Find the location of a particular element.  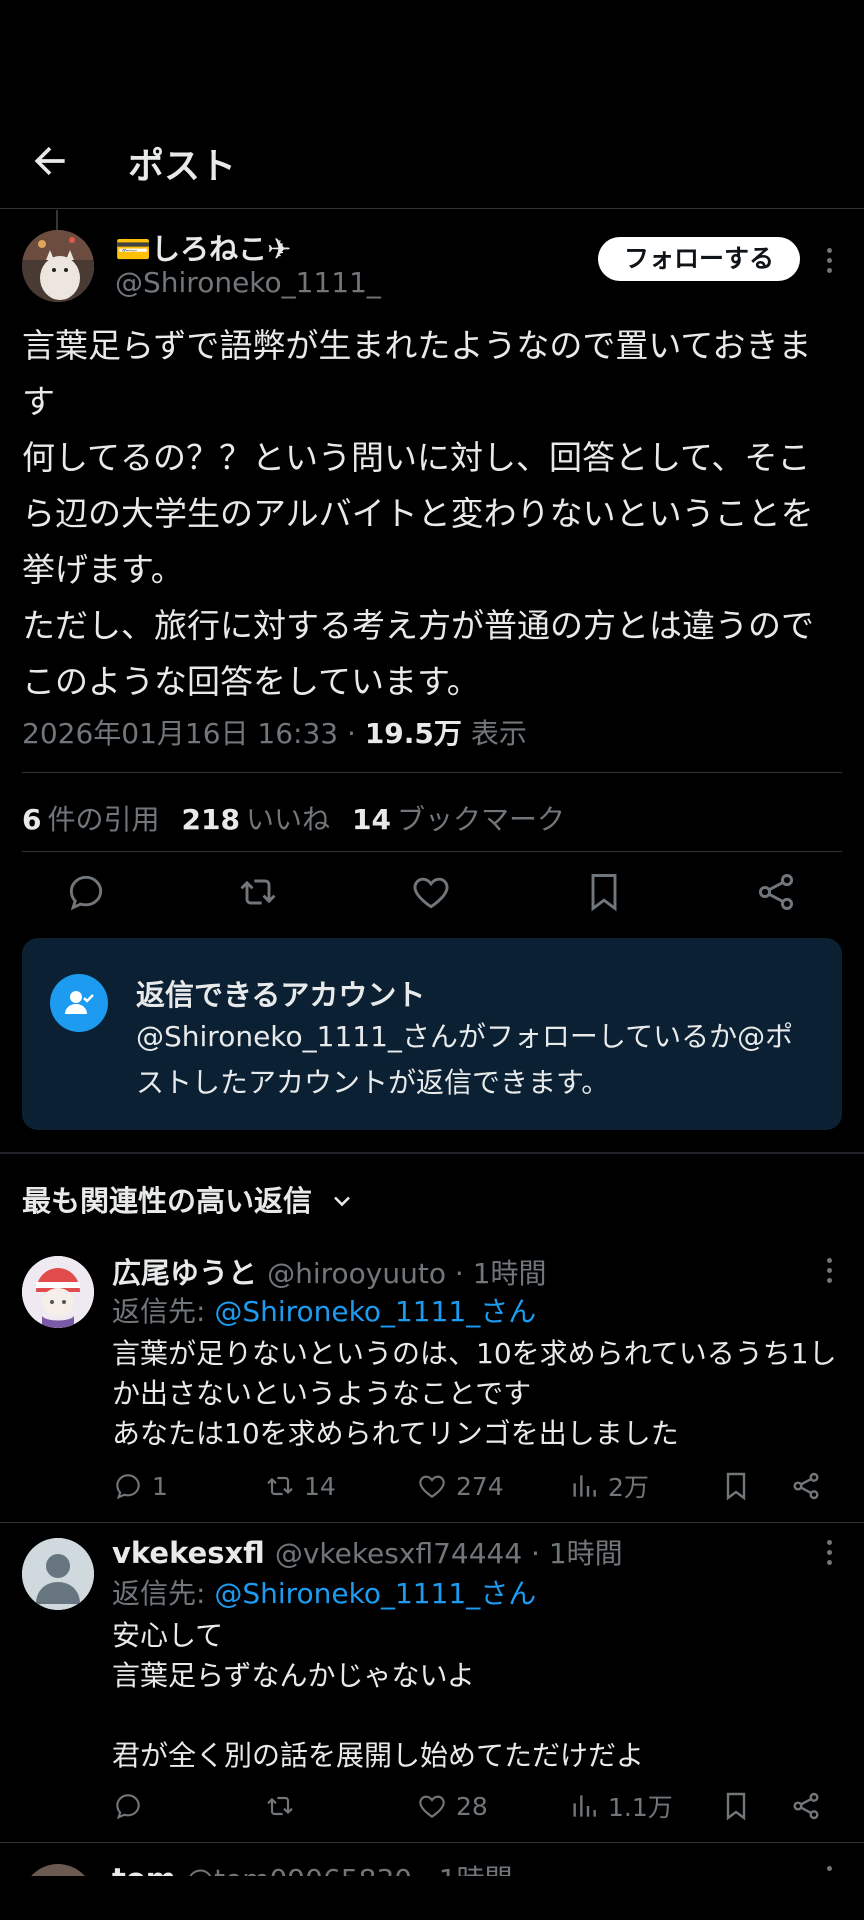

views-button: 1.1万 is located at coordinates (620, 1806).